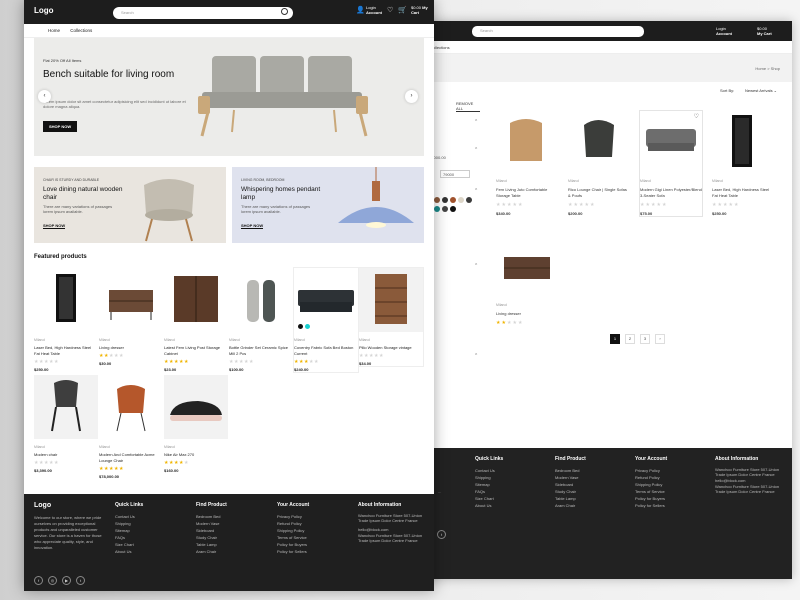 The image size is (800, 600). What do you see at coordinates (60, 126) in the screenshot?
I see `shop-now-button: SHOP NOW` at bounding box center [60, 126].